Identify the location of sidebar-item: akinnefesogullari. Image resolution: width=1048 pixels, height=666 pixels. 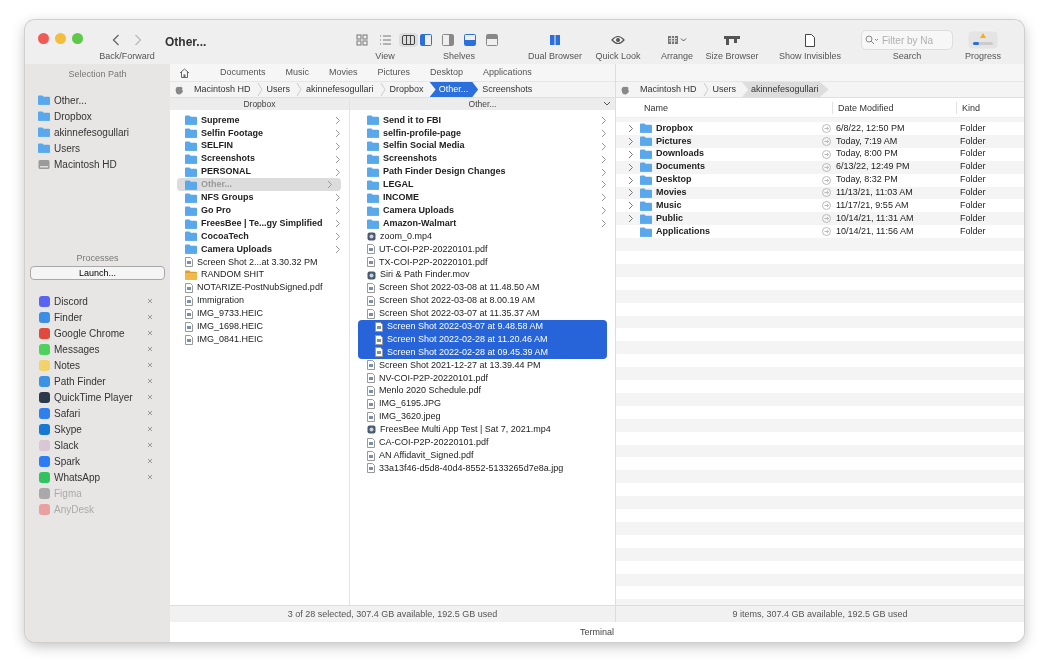
(97, 132).